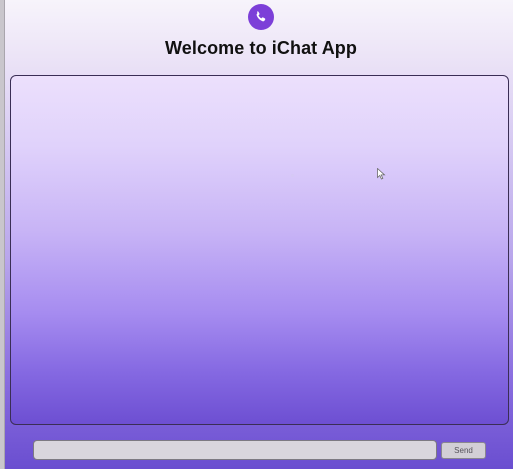 The image size is (513, 469). I want to click on send-button: Send, so click(463, 450).